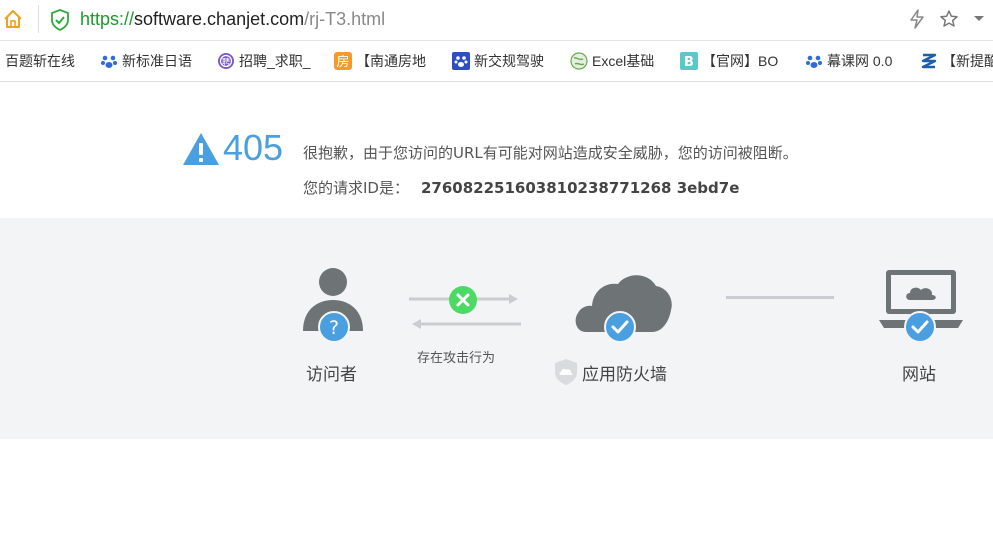 The image size is (993, 557). I want to click on url-field: https://software.chanjet.com/rj-T3.html, so click(232, 19).